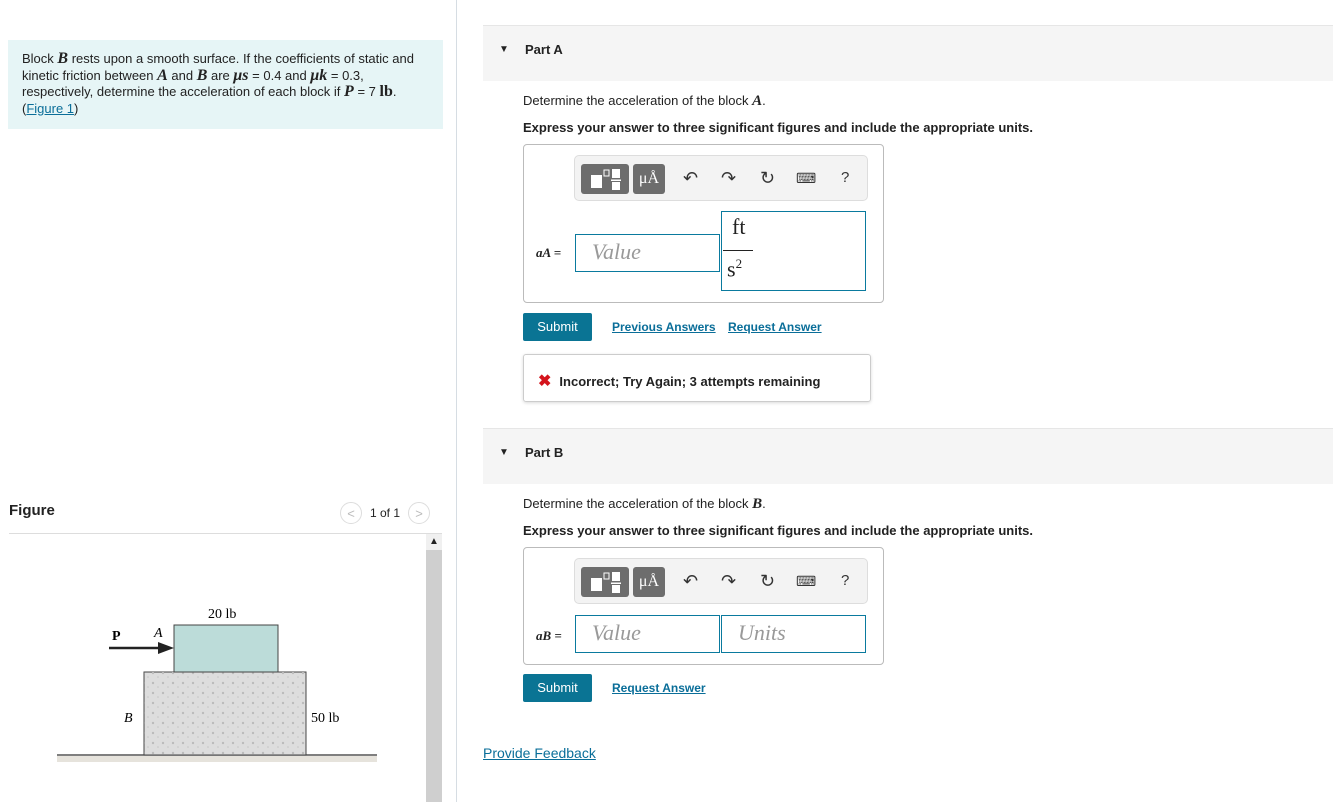 The image size is (1333, 802). I want to click on request-answer-link-a: Request Answer, so click(775, 327).